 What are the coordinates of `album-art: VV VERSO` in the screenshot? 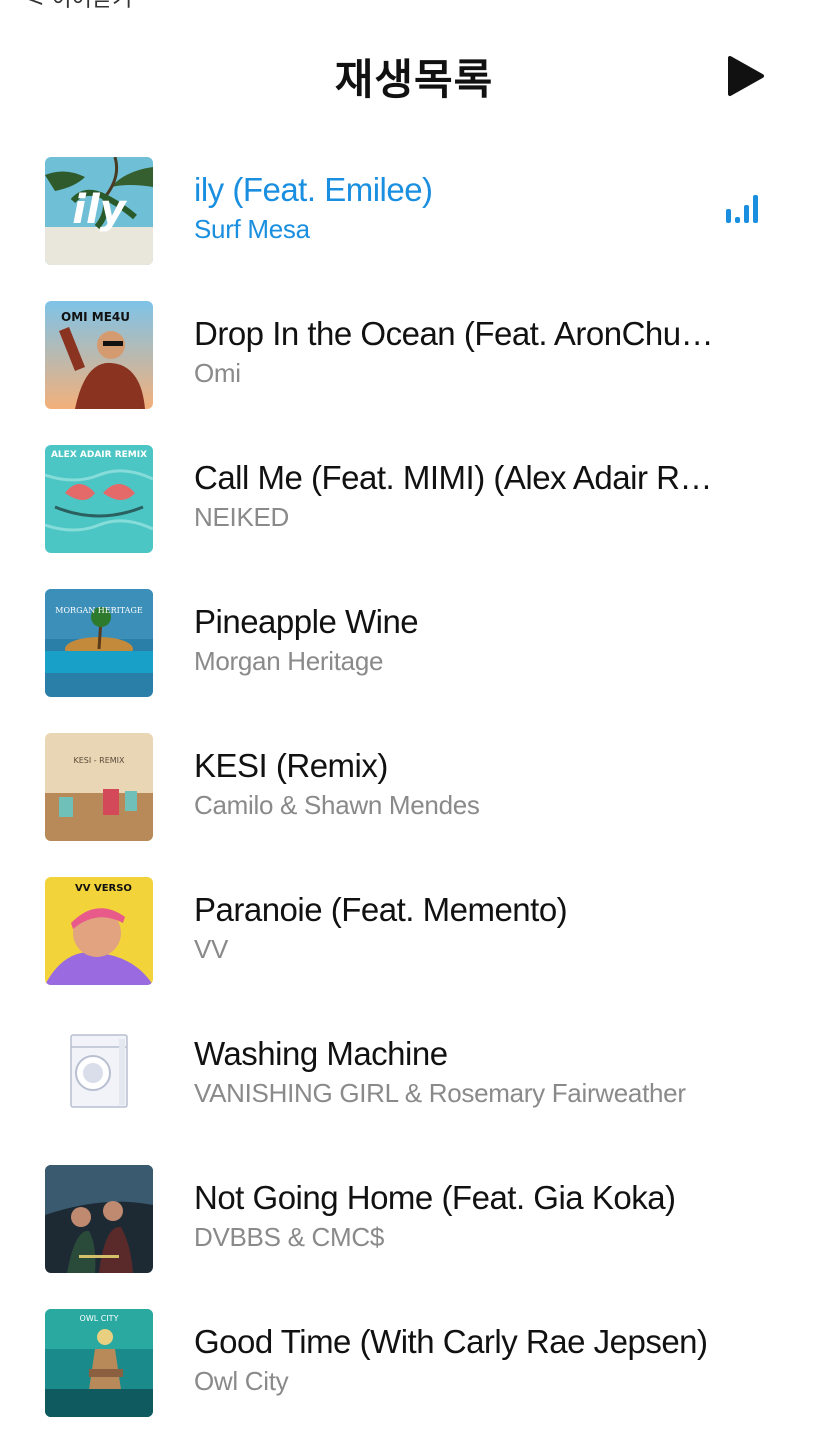 It's located at (99, 931).